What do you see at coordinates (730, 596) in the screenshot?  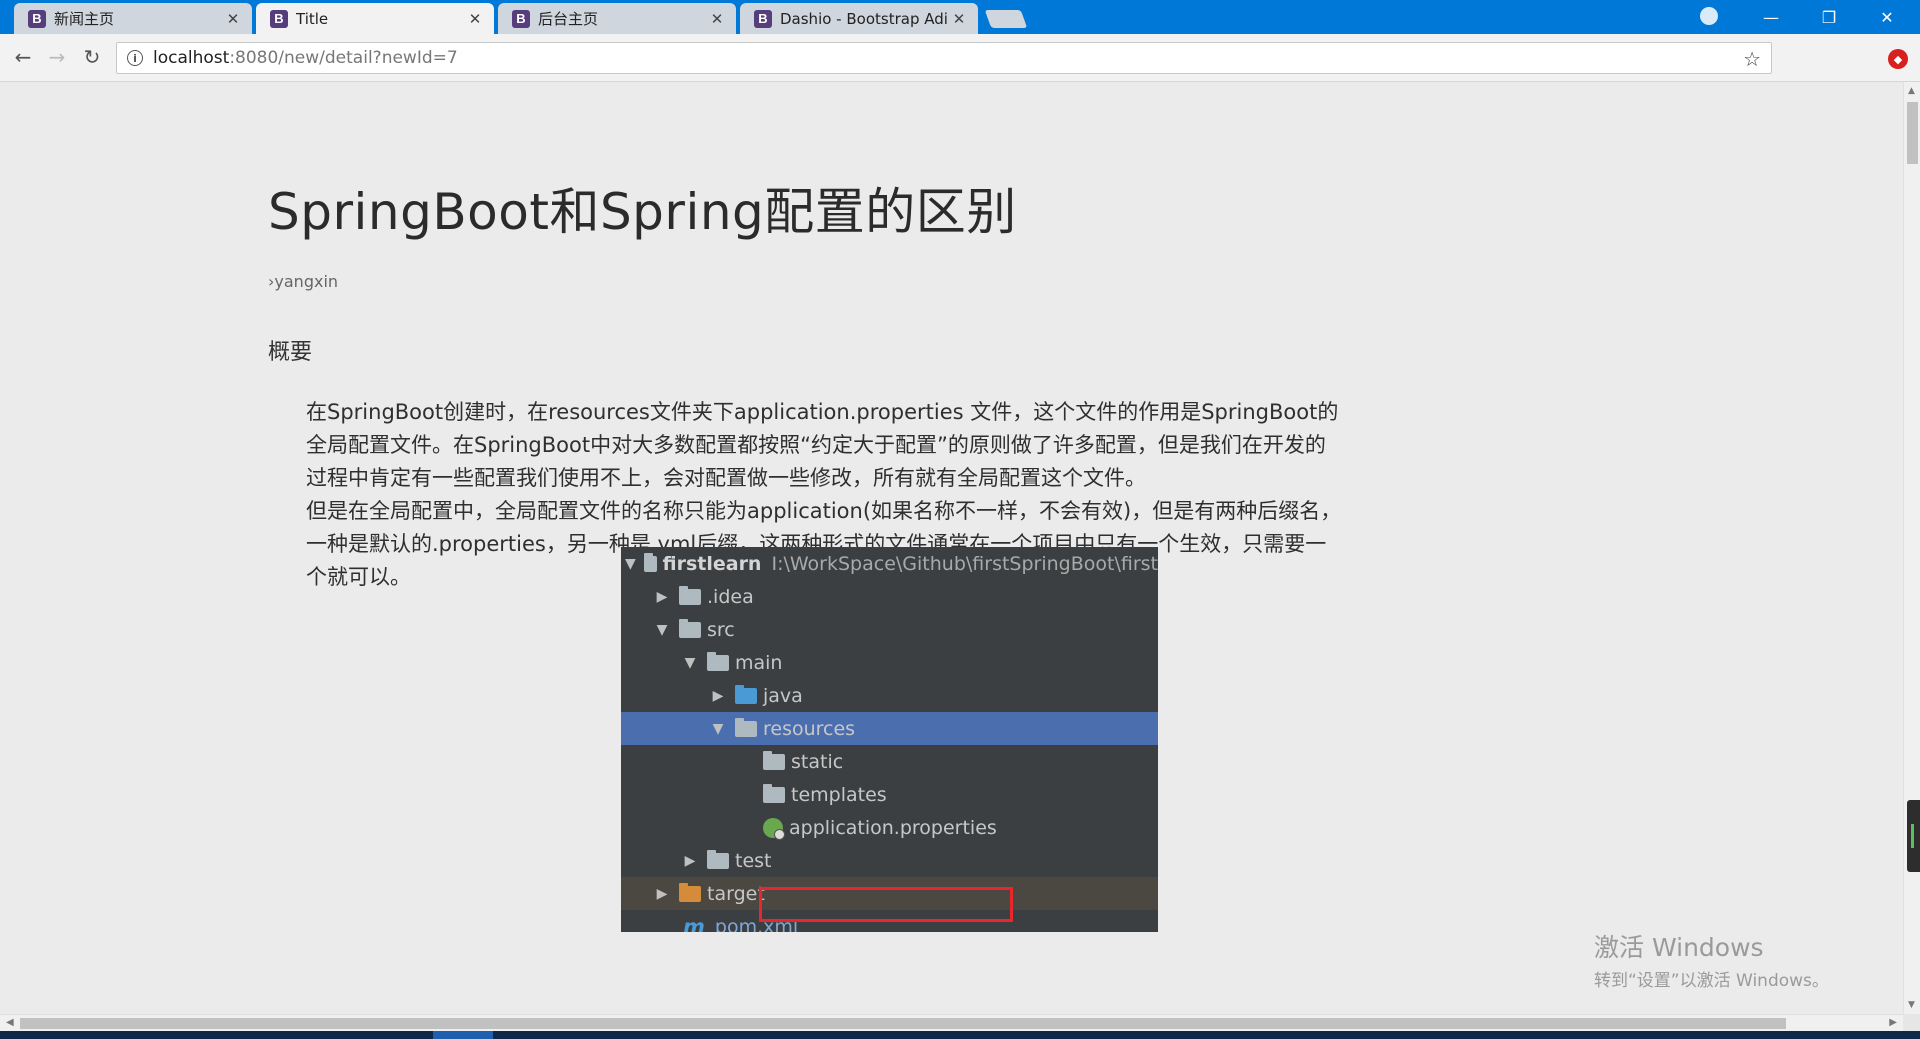 I see `tree-label: .idea` at bounding box center [730, 596].